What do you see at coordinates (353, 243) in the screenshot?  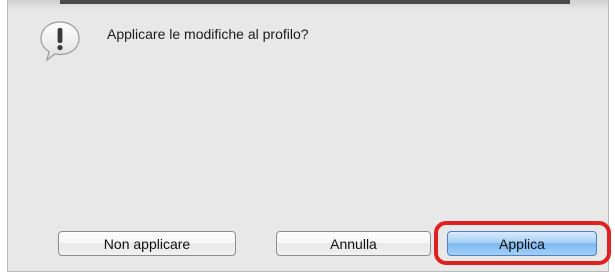 I see `cancel-button: Annulla` at bounding box center [353, 243].